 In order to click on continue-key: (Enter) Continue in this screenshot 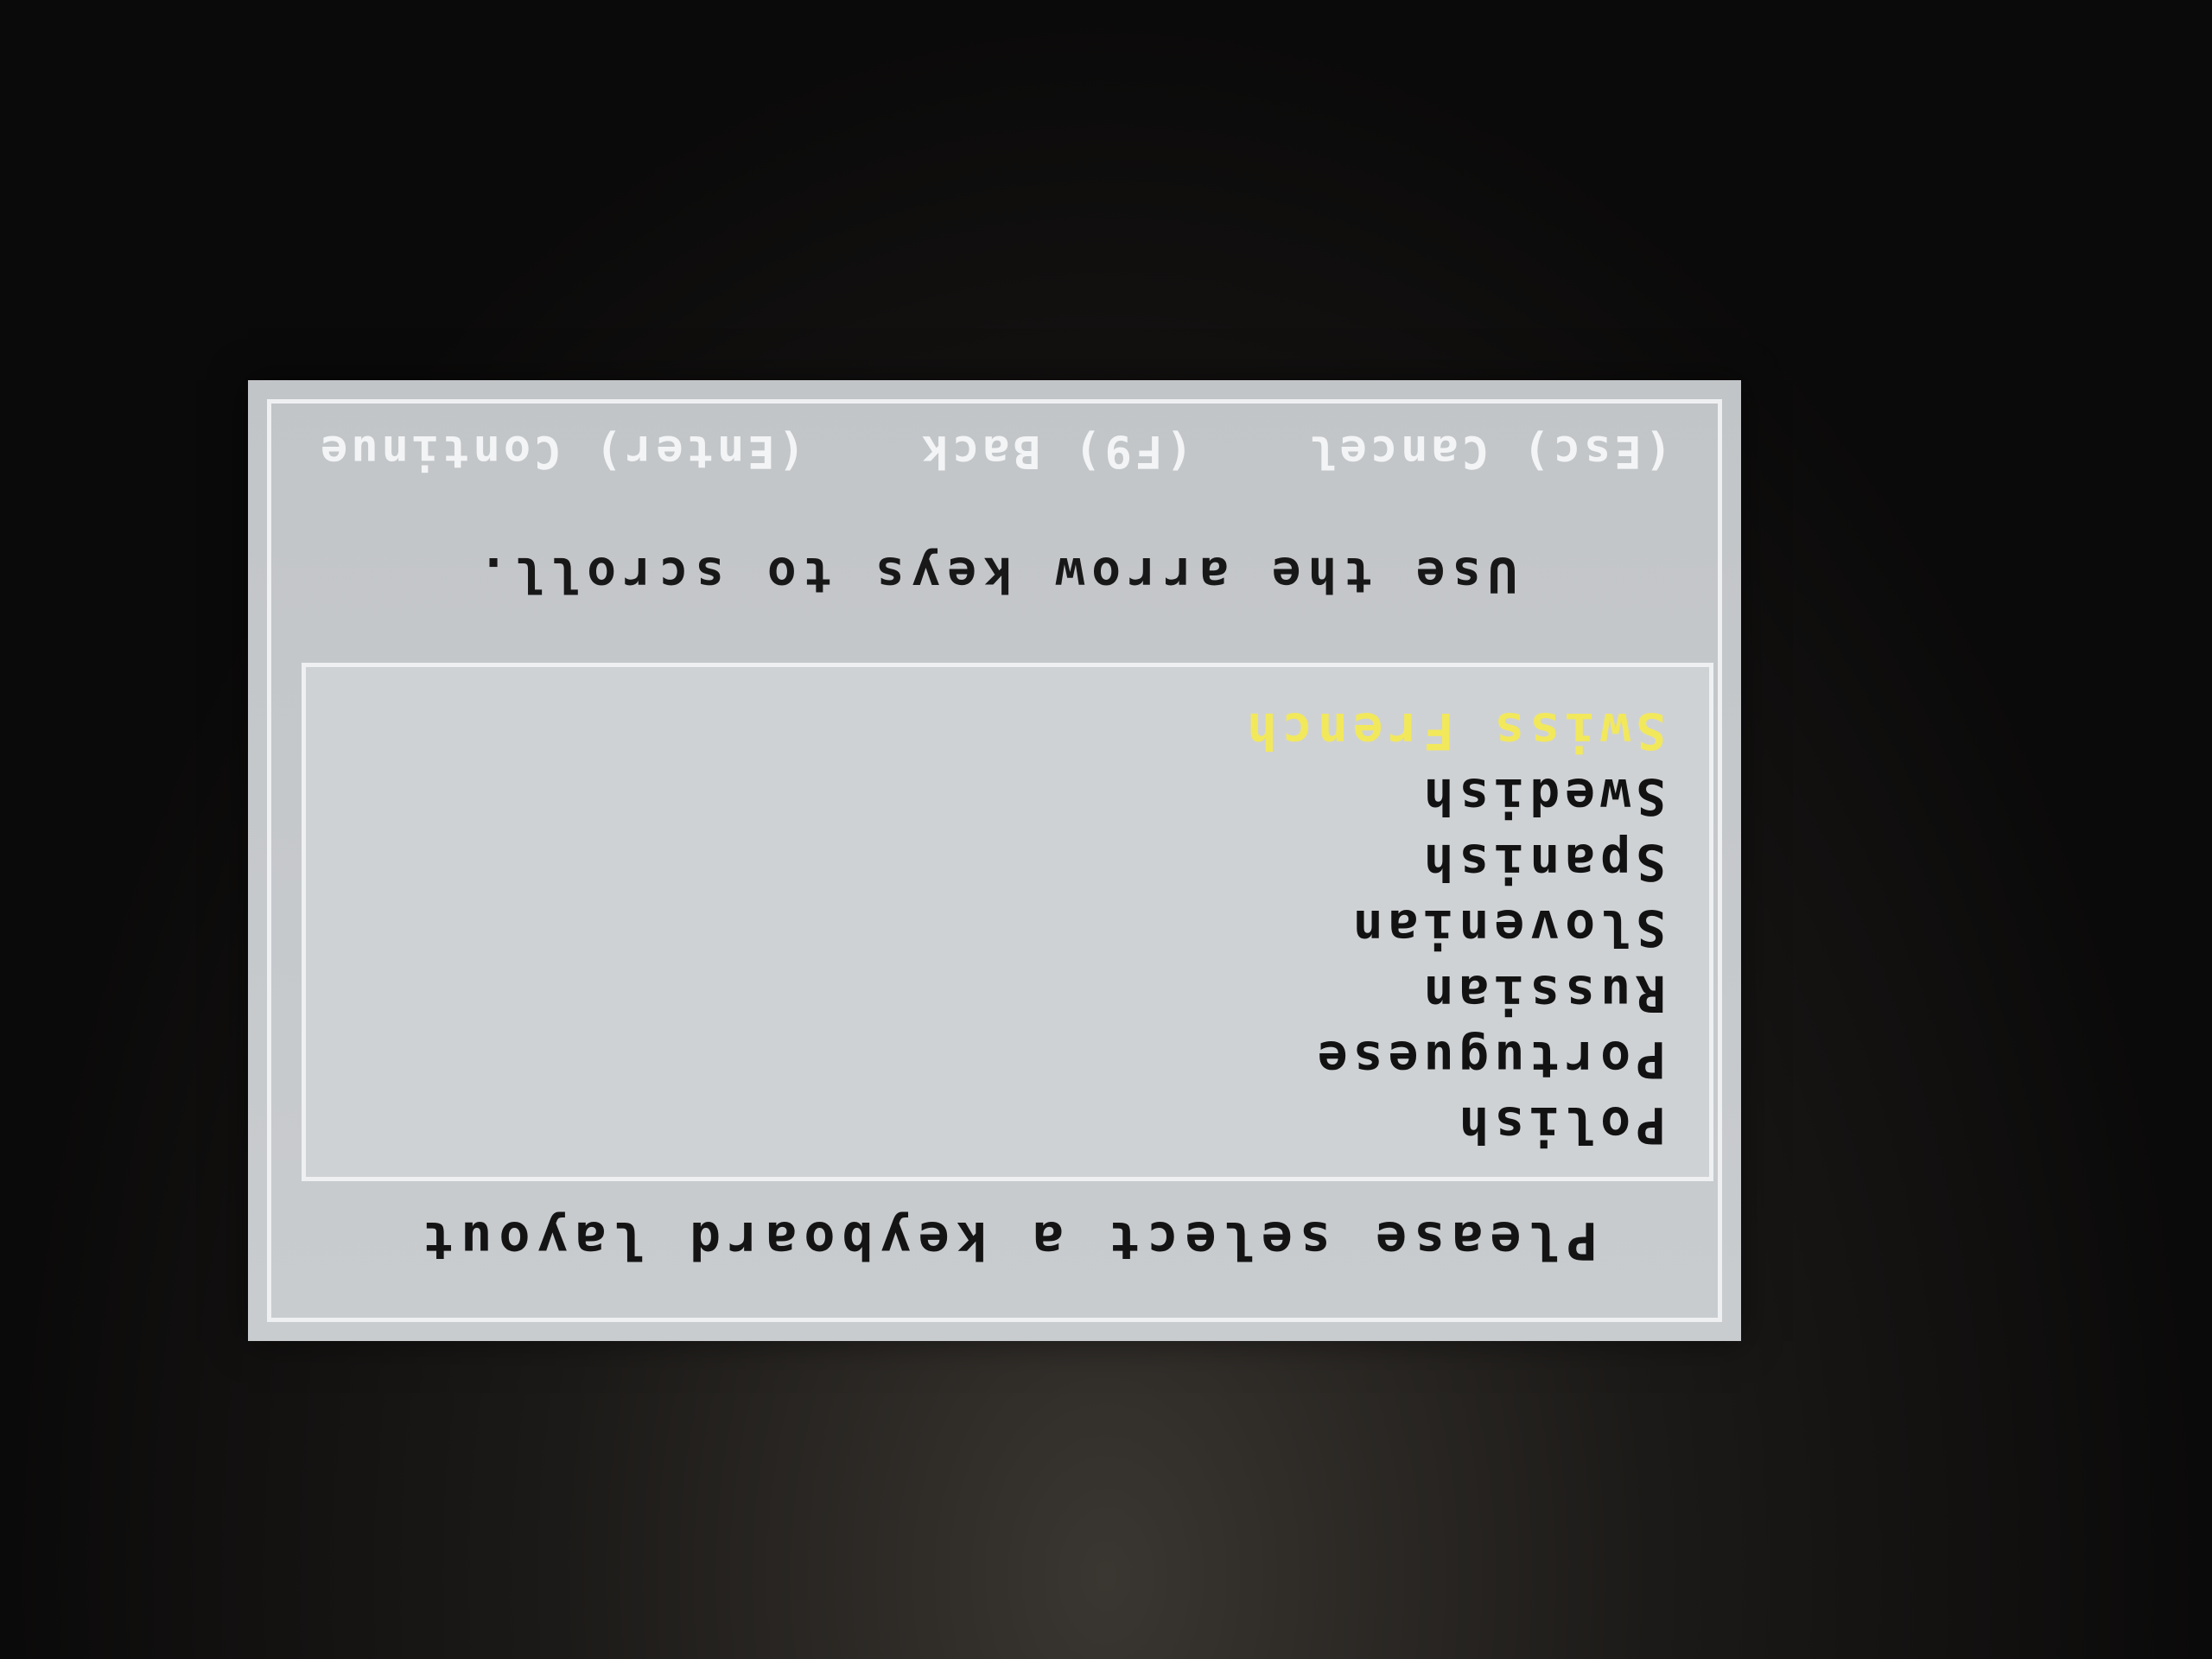, I will do `click(561, 451)`.